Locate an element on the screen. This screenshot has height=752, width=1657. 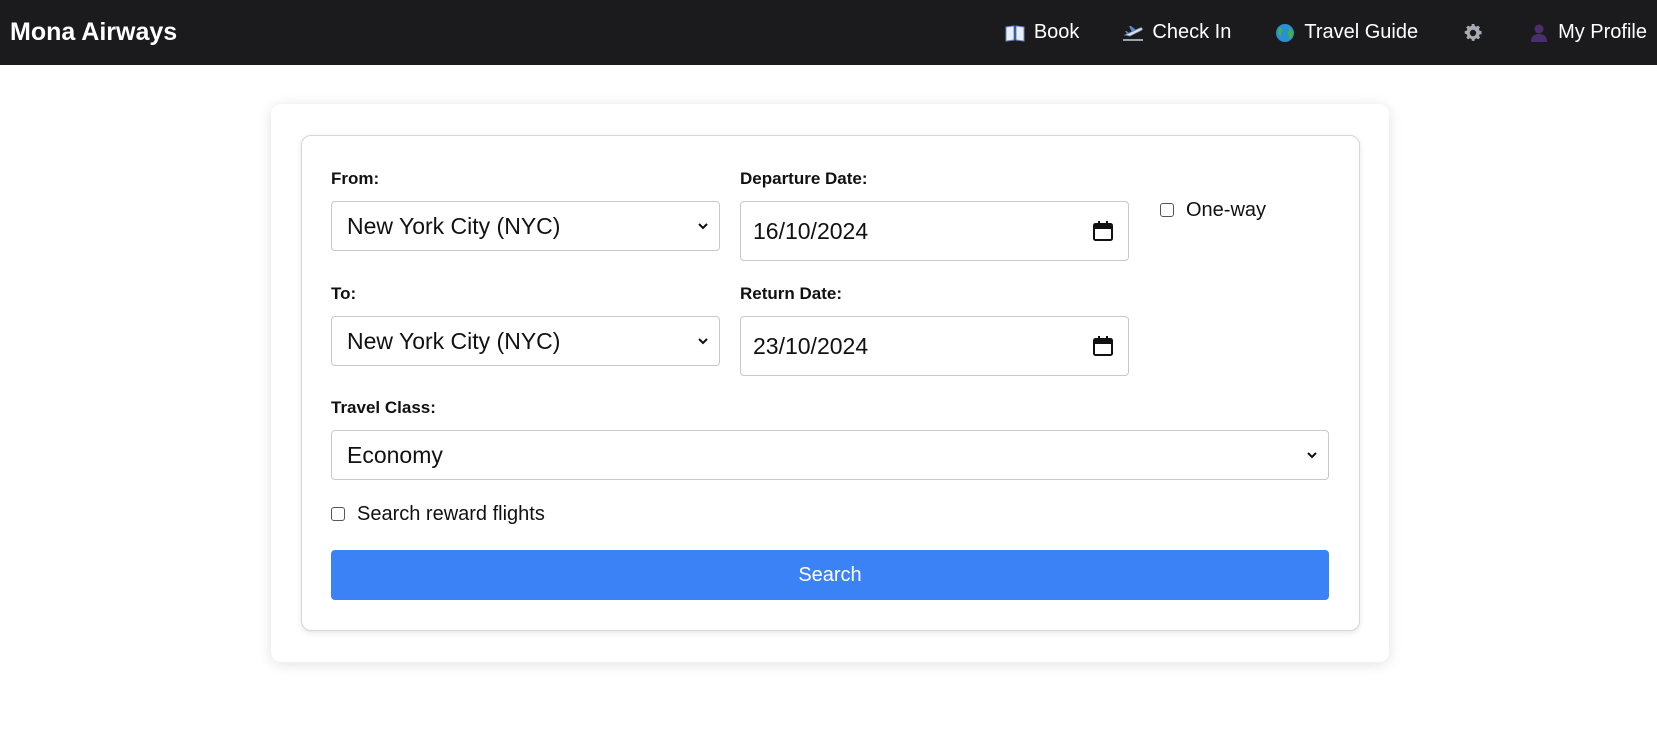
from-select: New York City (NYC) is located at coordinates (525, 226).